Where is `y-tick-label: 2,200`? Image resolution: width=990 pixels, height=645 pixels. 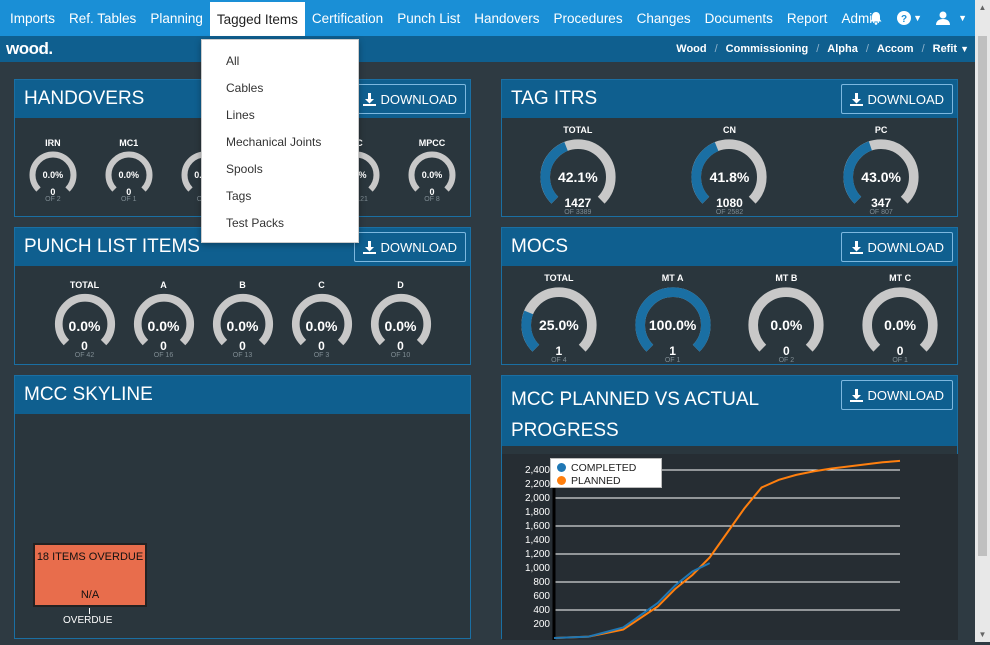
y-tick-label: 2,200 is located at coordinates (537, 484).